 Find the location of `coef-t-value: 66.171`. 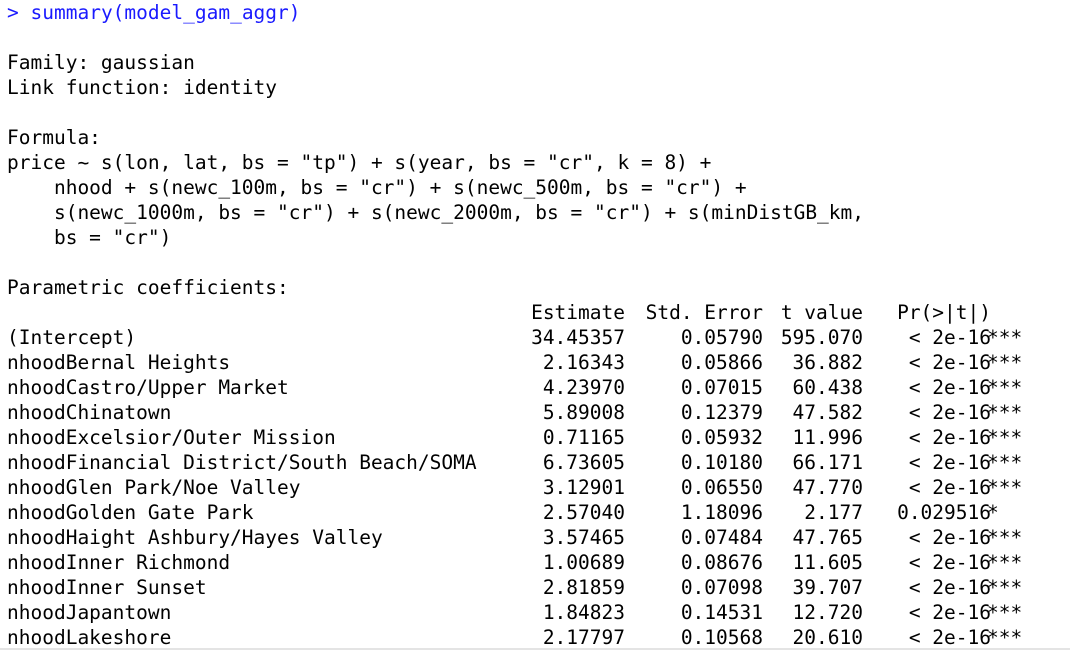

coef-t-value: 66.171 is located at coordinates (827, 462).